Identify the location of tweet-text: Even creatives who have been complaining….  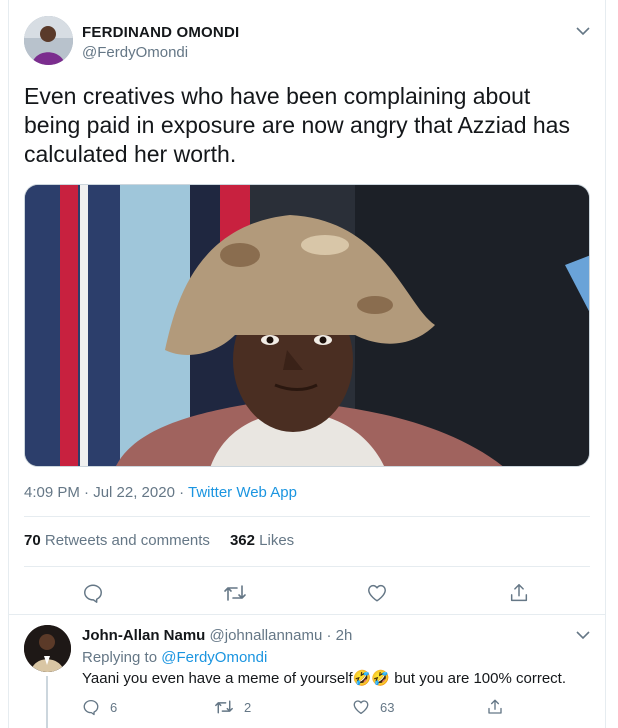
(297, 125).